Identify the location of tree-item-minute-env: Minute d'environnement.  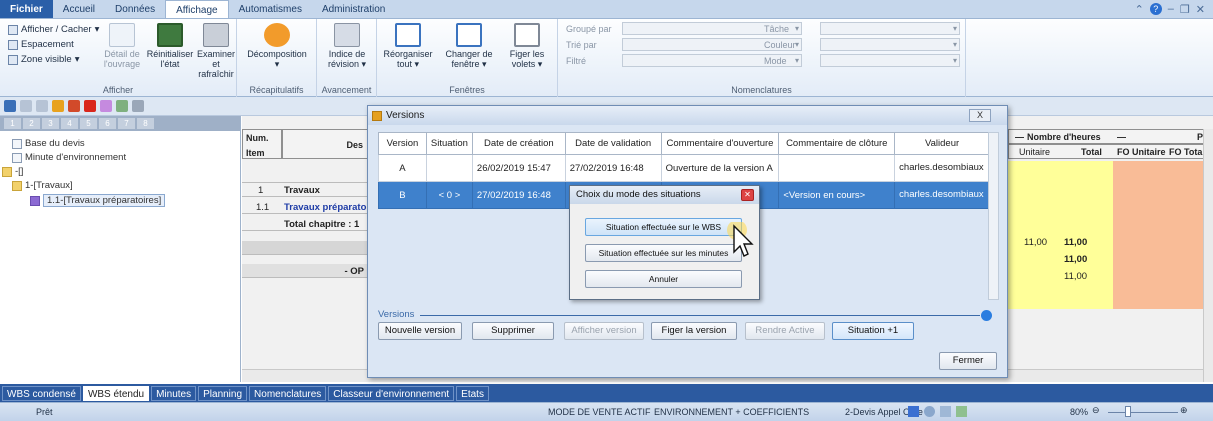
(69, 157).